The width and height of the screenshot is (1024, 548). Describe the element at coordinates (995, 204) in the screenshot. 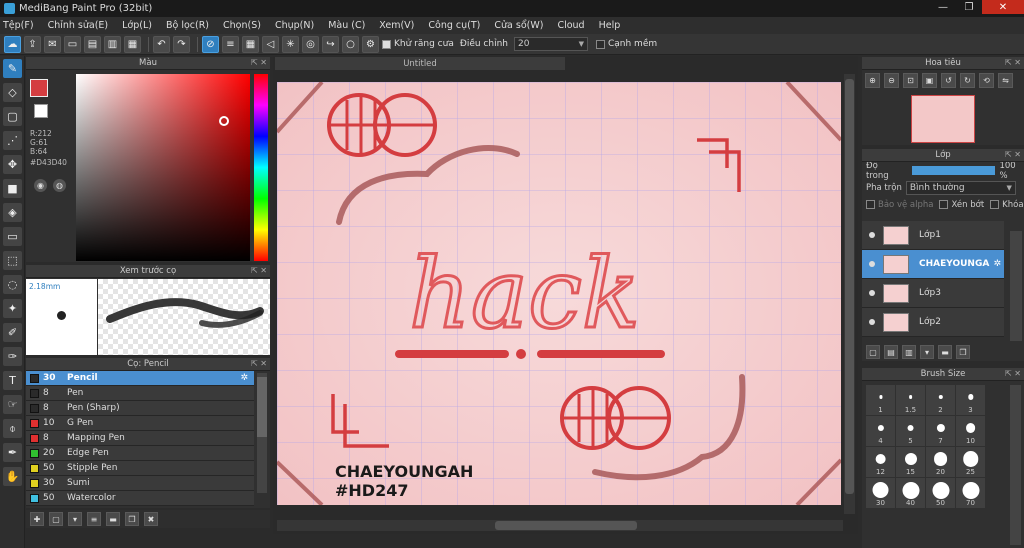

I see `lock-checkbox` at that location.